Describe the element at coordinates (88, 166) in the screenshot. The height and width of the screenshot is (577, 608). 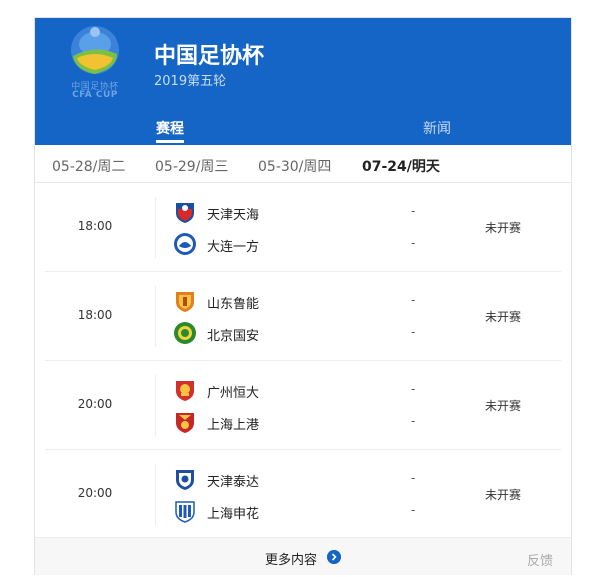
I see `date-tab-0528: 05-28/周二` at that location.